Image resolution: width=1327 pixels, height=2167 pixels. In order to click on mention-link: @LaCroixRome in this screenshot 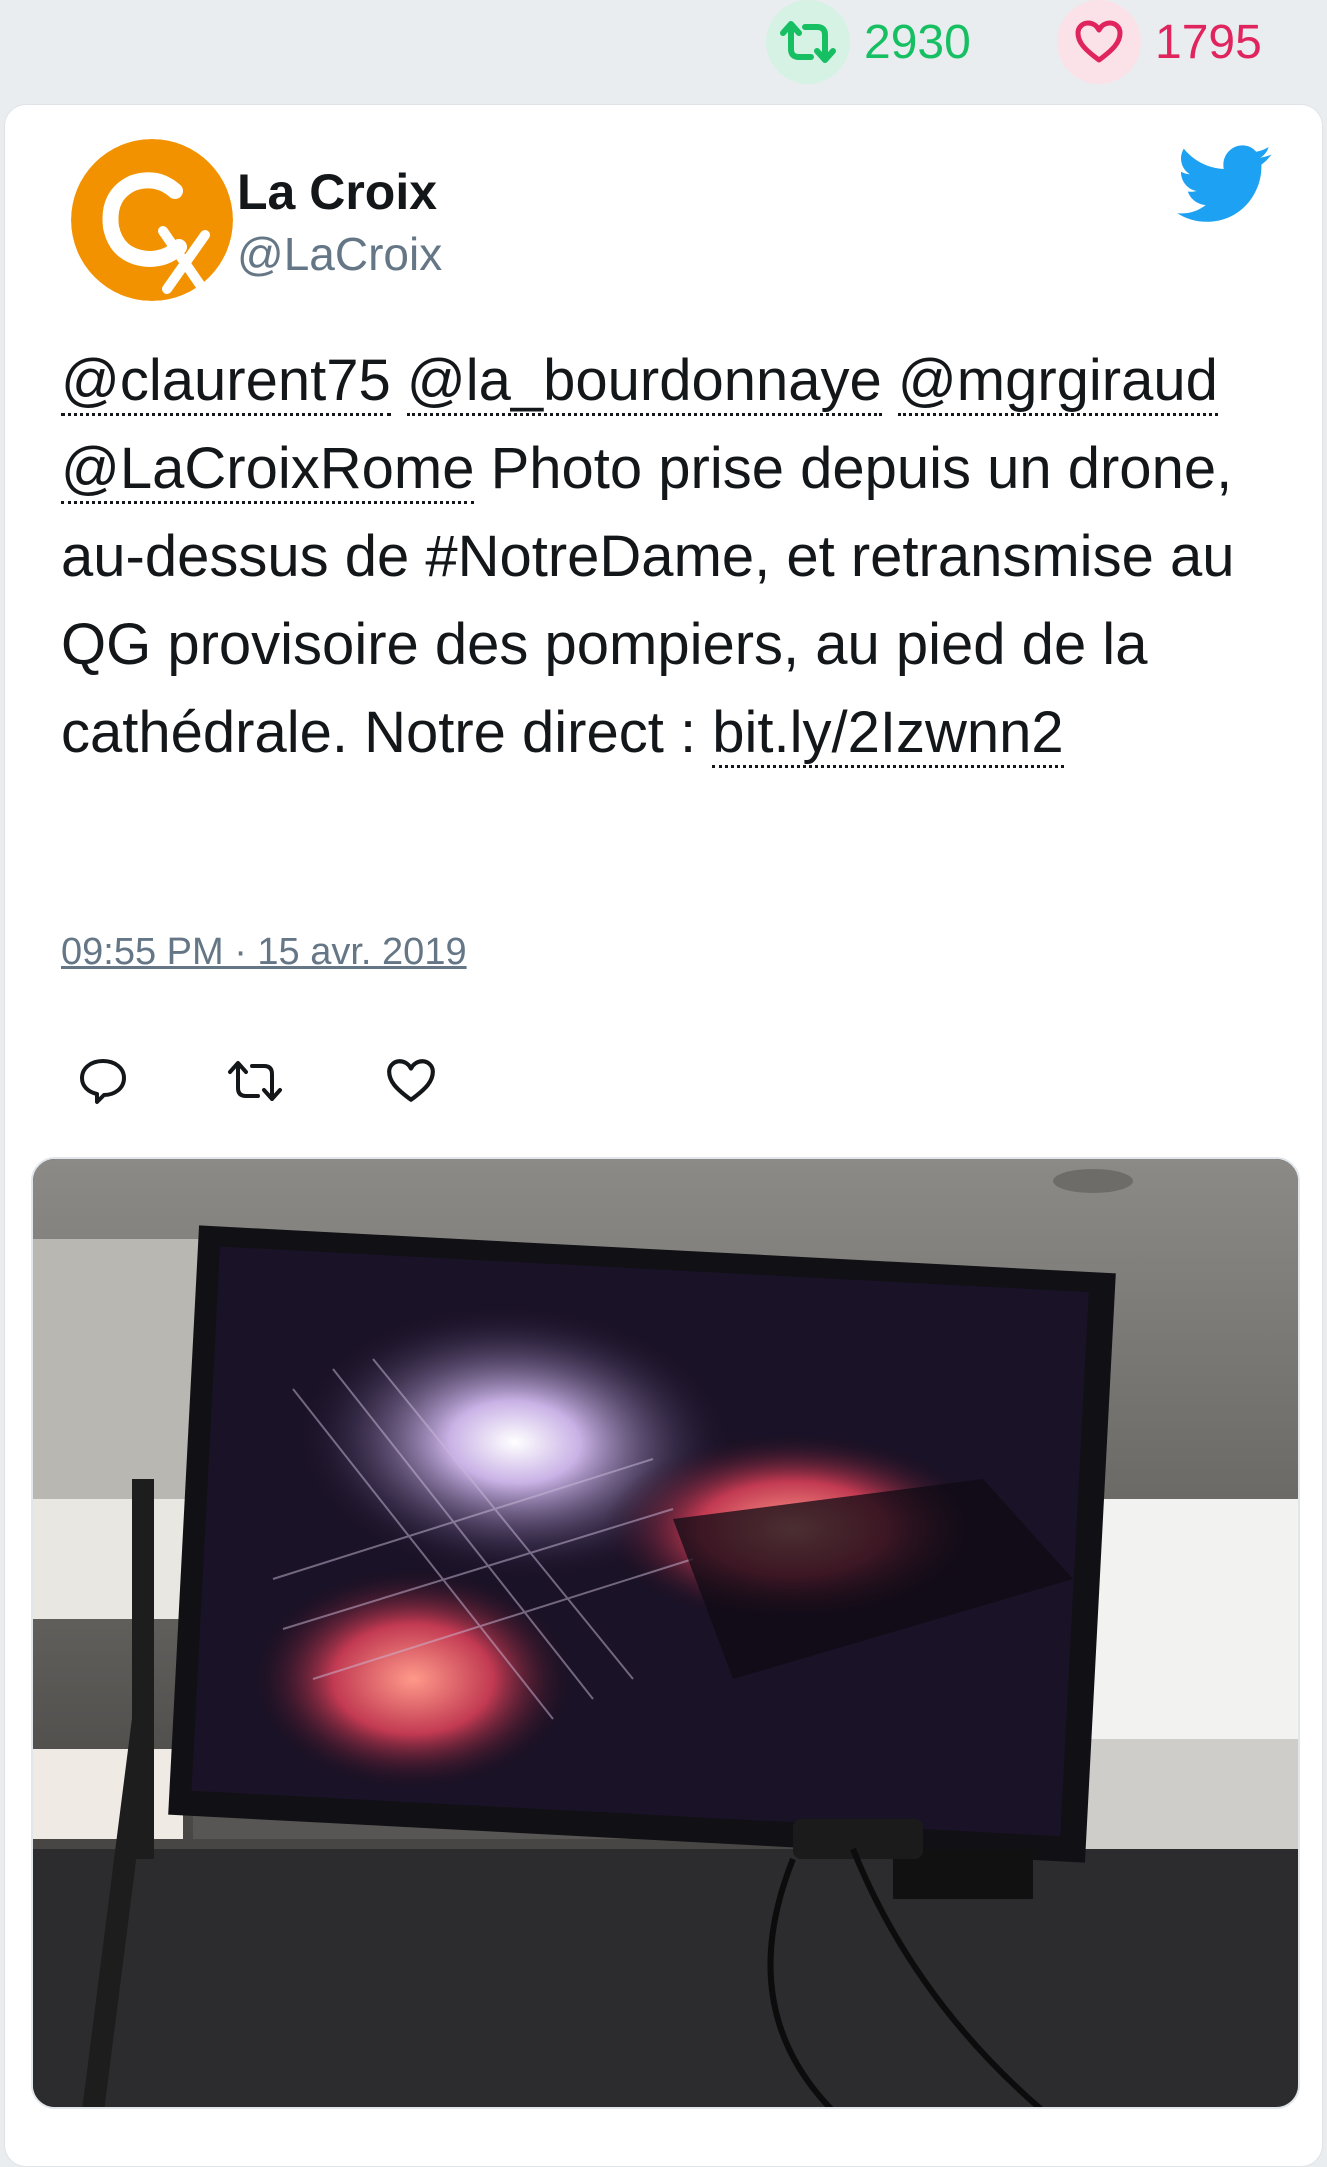, I will do `click(268, 470)`.